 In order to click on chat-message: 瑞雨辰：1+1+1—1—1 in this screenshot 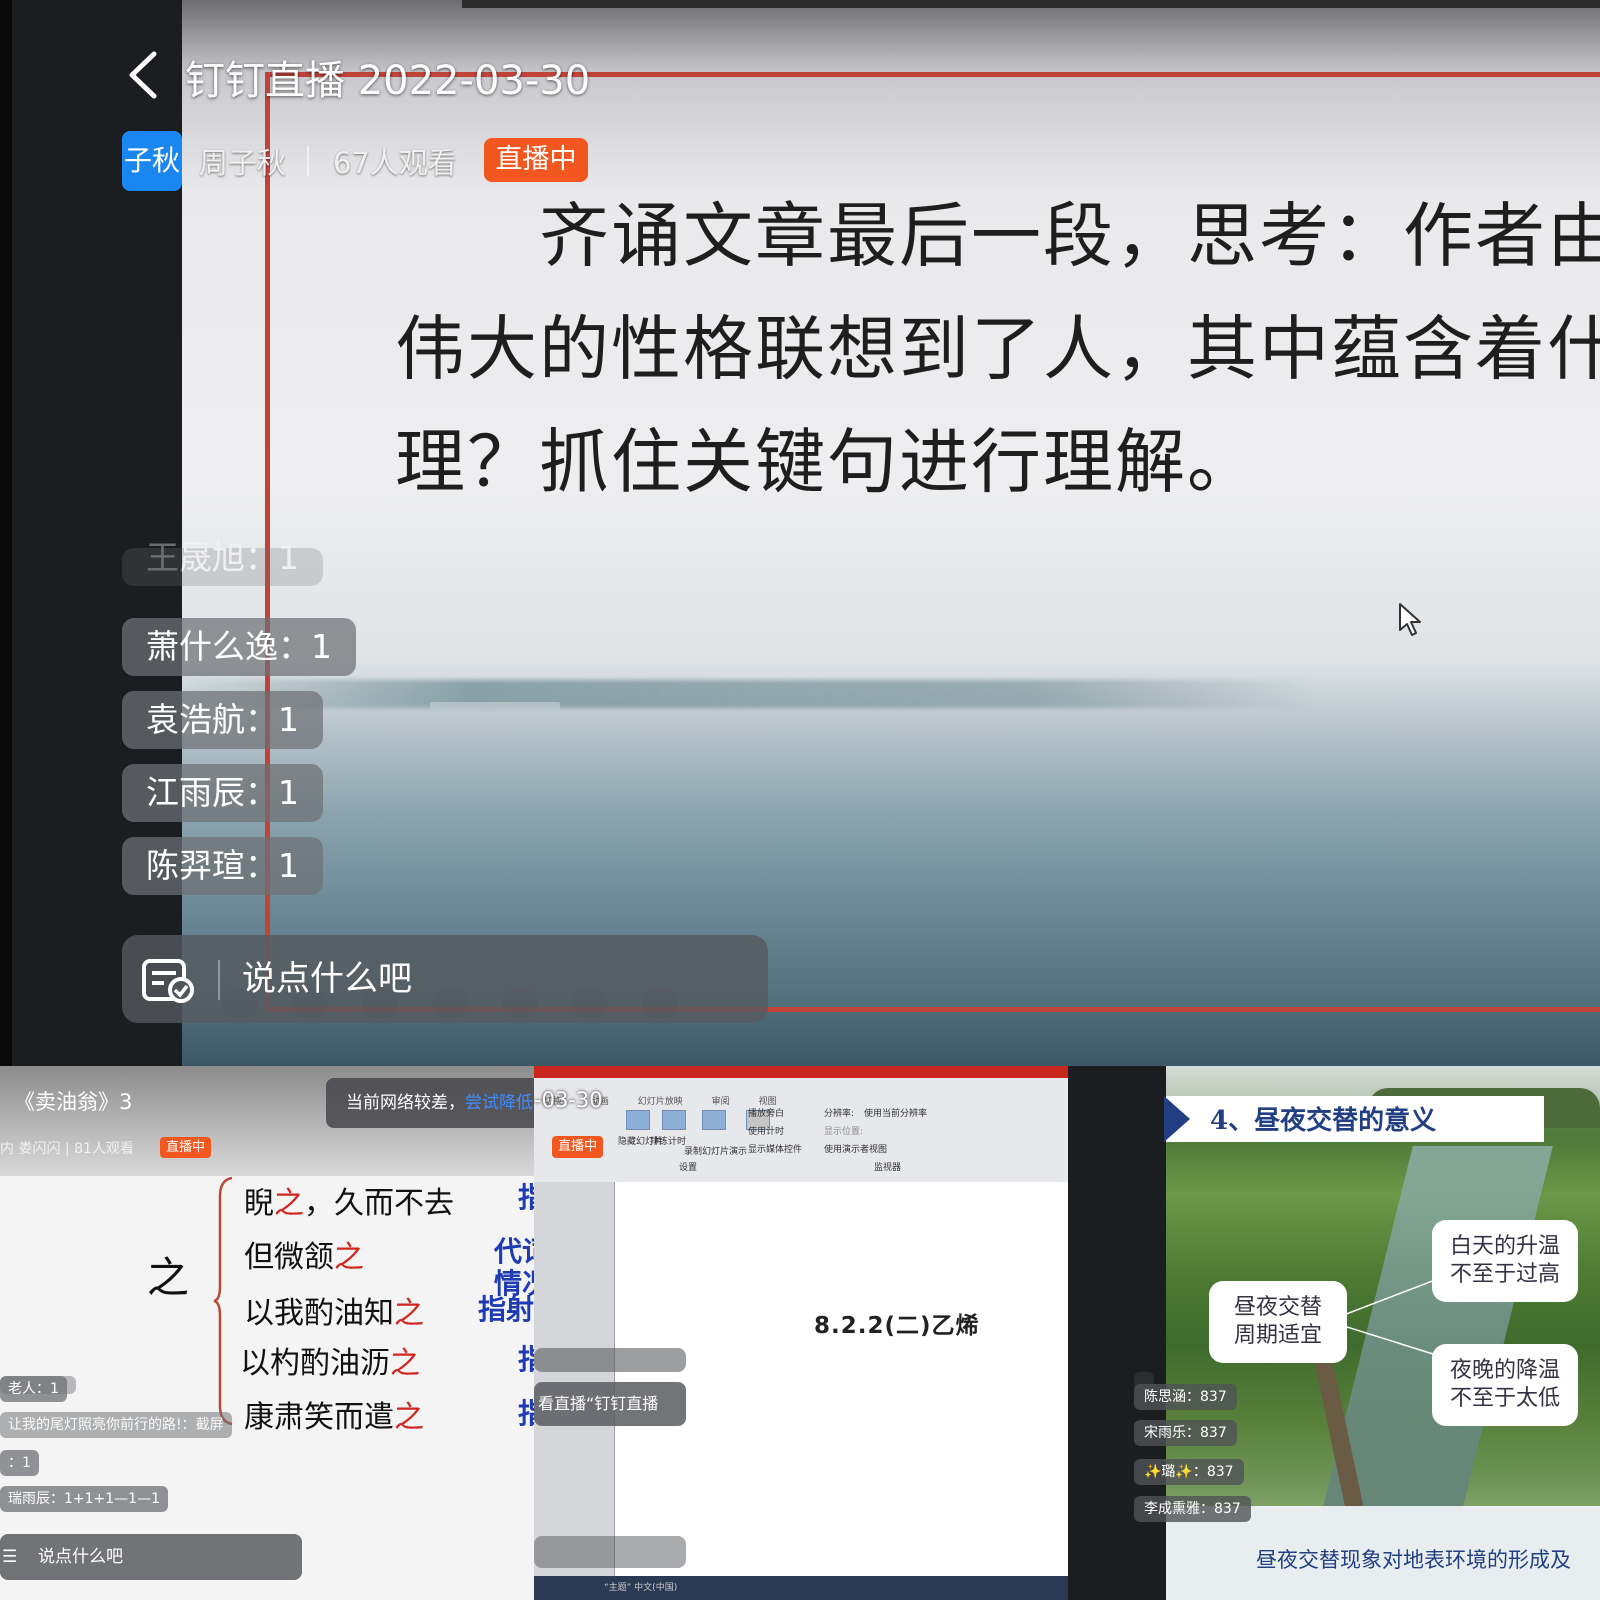, I will do `click(84, 1499)`.